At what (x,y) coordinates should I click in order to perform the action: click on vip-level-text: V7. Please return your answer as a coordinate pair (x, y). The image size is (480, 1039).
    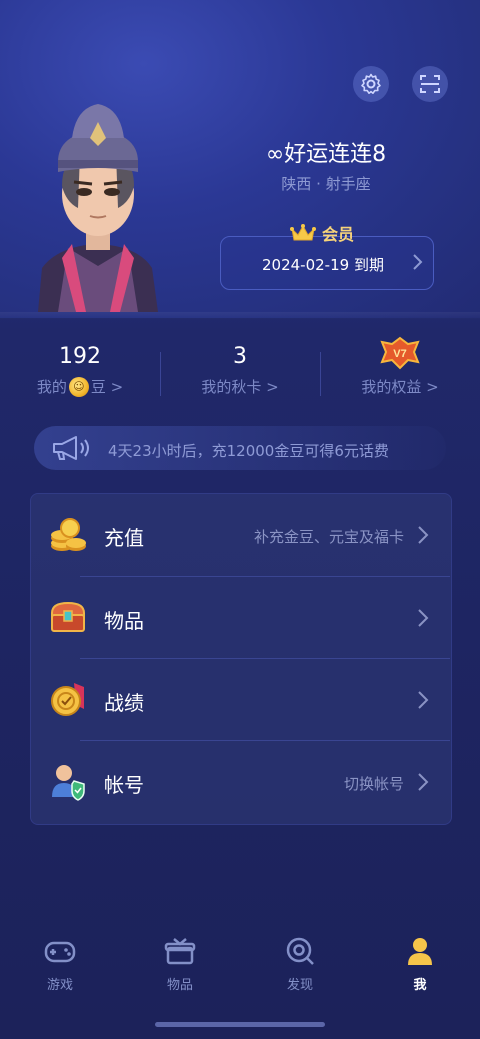
    Looking at the image, I should click on (399, 354).